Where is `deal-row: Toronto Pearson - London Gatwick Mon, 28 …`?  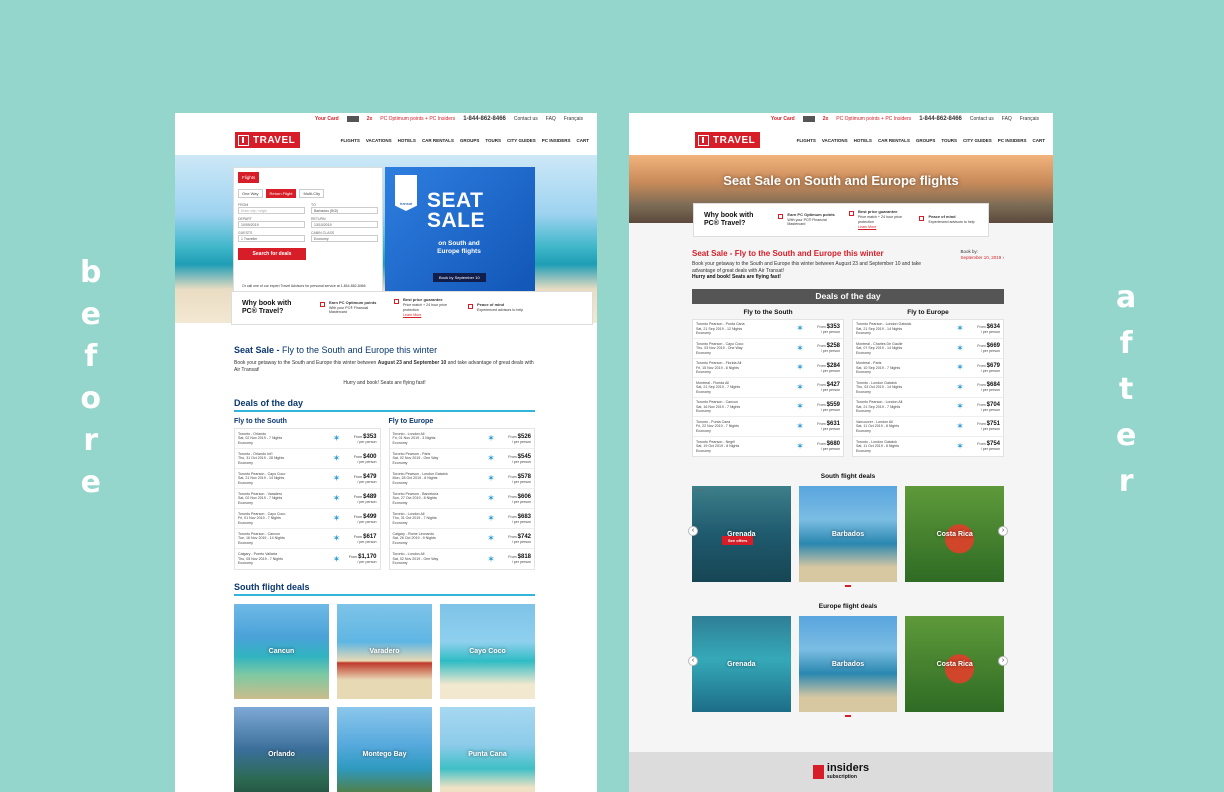
deal-row: Toronto Pearson - London Gatwick Mon, 28 … is located at coordinates (461, 479).